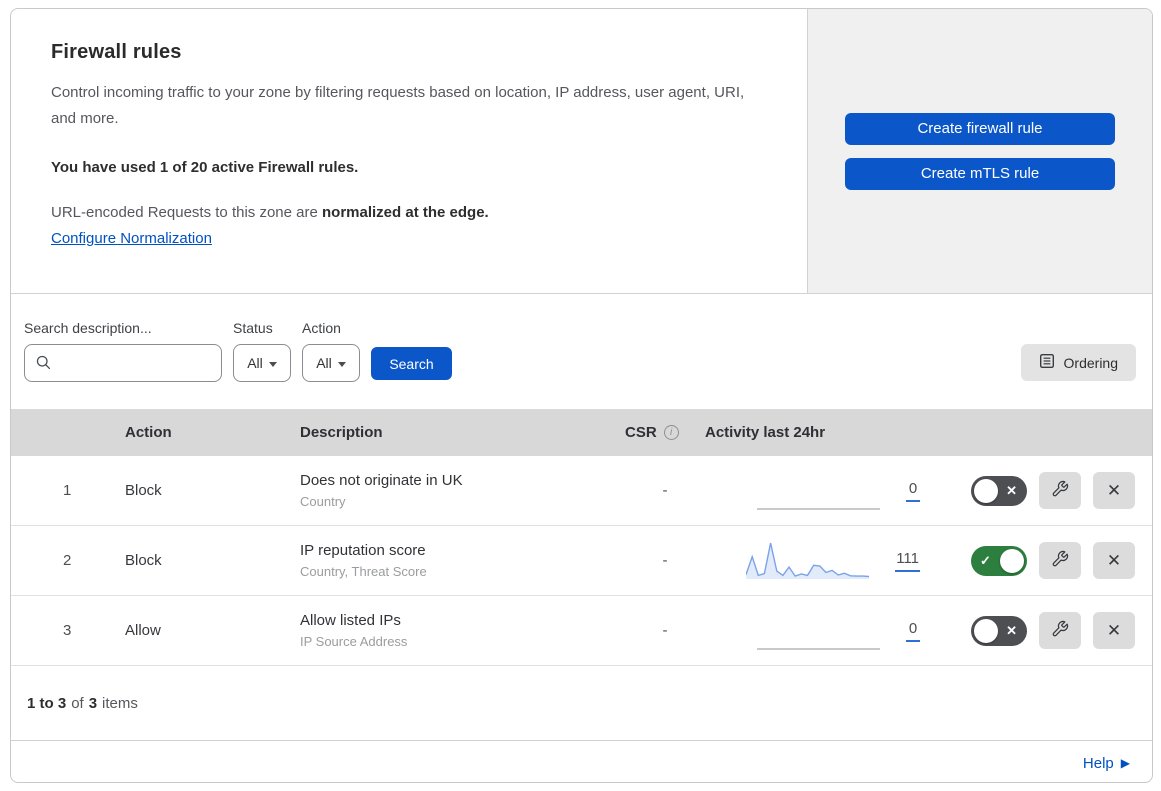  What do you see at coordinates (1125, 763) in the screenshot?
I see `arrow-right-icon: ▶` at bounding box center [1125, 763].